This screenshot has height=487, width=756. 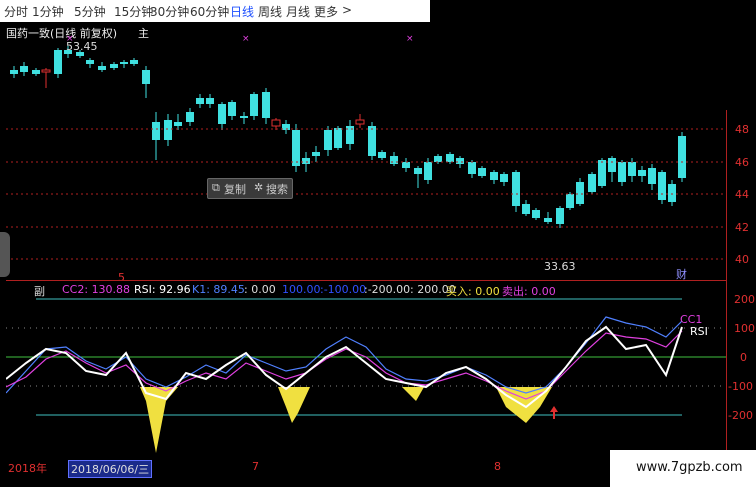 What do you see at coordinates (27, 468) in the screenshot?
I see `year-label: 2018年` at bounding box center [27, 468].